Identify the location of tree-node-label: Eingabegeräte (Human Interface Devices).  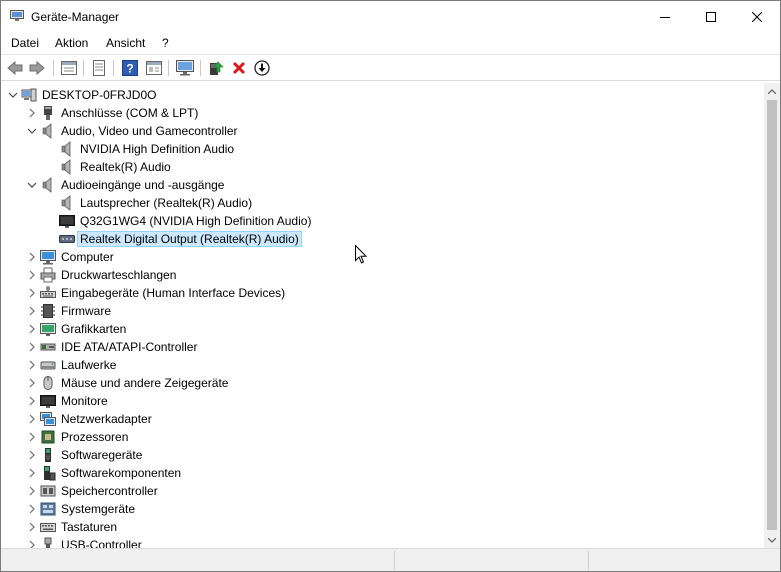
(173, 293).